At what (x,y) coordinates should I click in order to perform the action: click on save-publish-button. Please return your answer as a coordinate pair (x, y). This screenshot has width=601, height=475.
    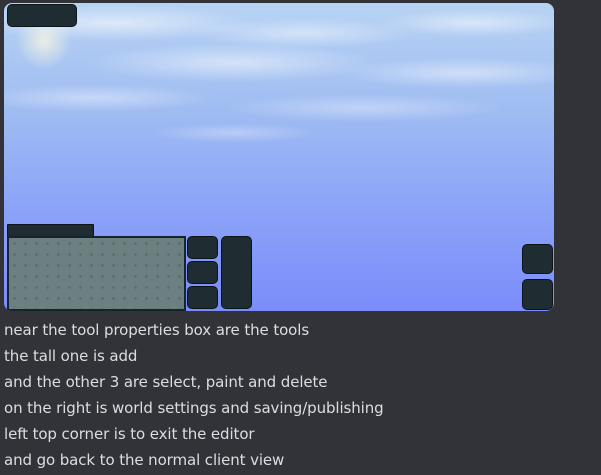
    Looking at the image, I should click on (537, 294).